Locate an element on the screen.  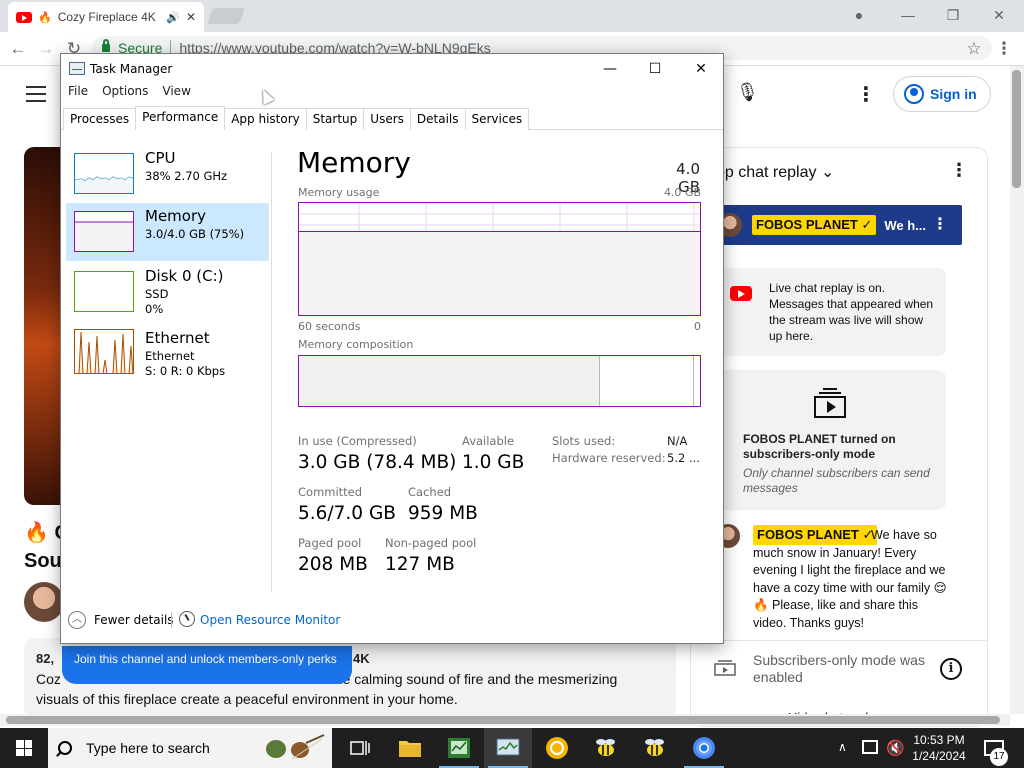
taskbar-file-explorer is located at coordinates (410, 748).